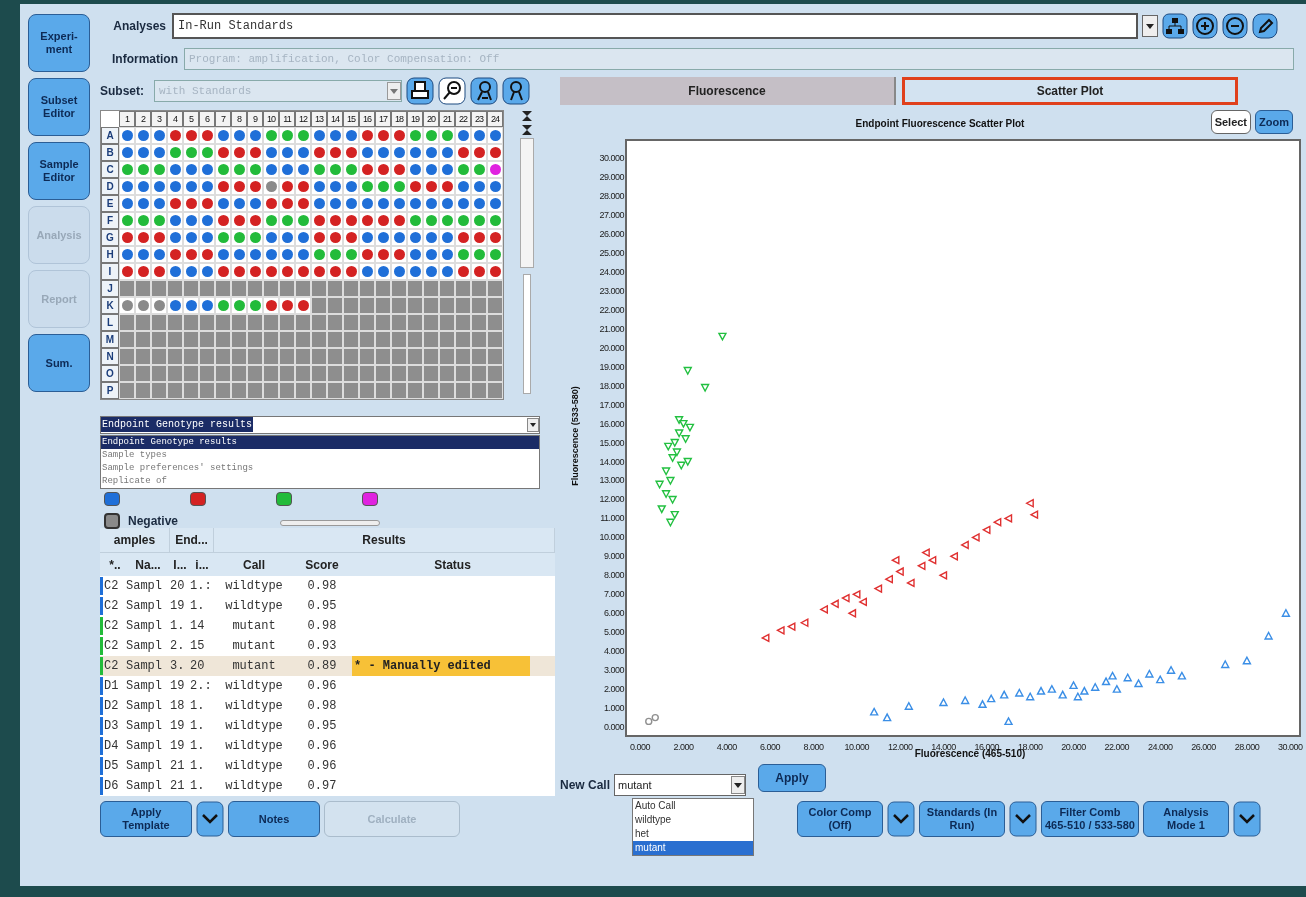 The height and width of the screenshot is (897, 1306). I want to click on column-header: *.., so click(115, 564).